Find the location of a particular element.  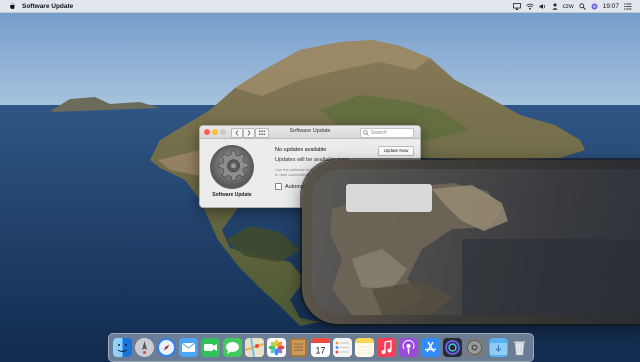

search-field: Search is located at coordinates (387, 133).